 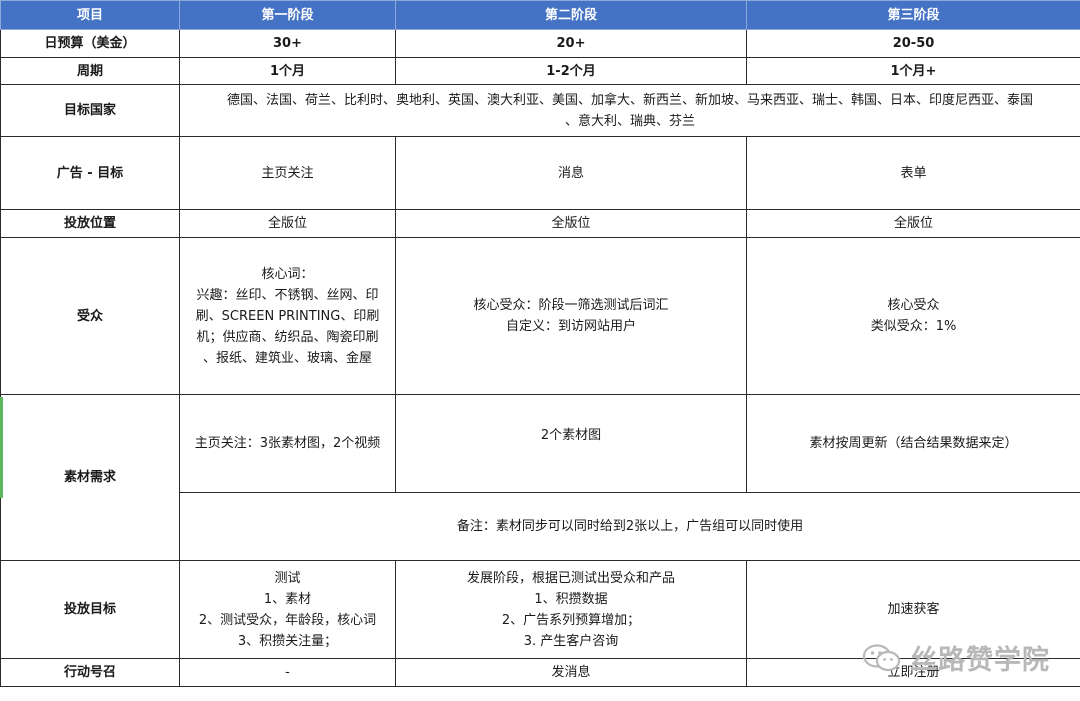 I want to click on target-line: 2、广告系列预算增加；, so click(x=571, y=620).